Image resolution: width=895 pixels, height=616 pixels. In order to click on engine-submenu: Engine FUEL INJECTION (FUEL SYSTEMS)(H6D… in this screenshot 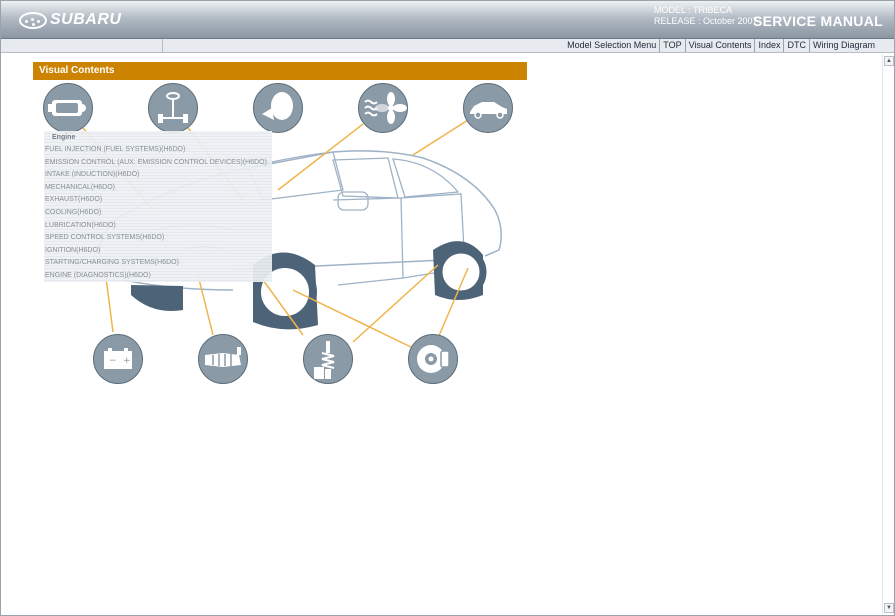, I will do `click(158, 206)`.